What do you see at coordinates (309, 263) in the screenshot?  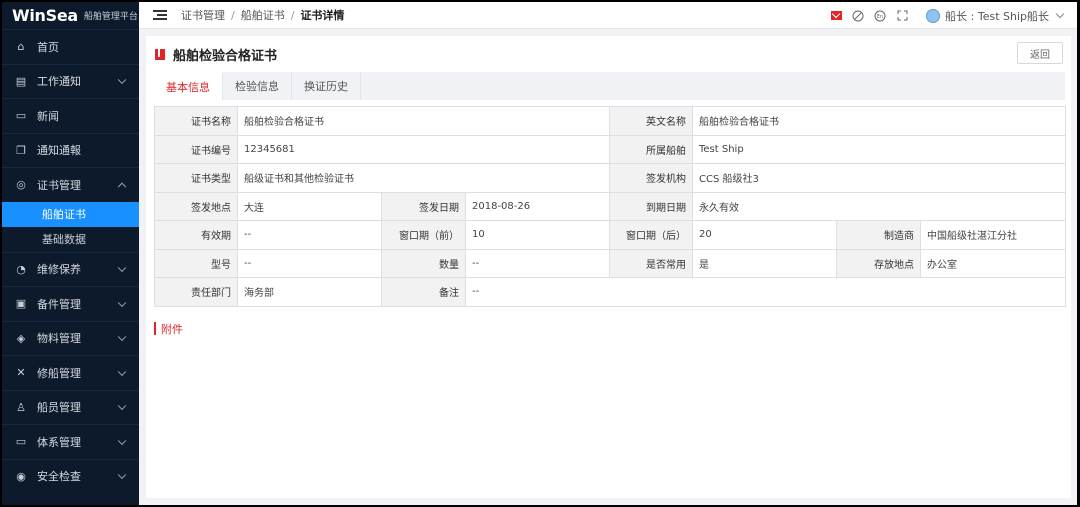 I see `model-value: --` at bounding box center [309, 263].